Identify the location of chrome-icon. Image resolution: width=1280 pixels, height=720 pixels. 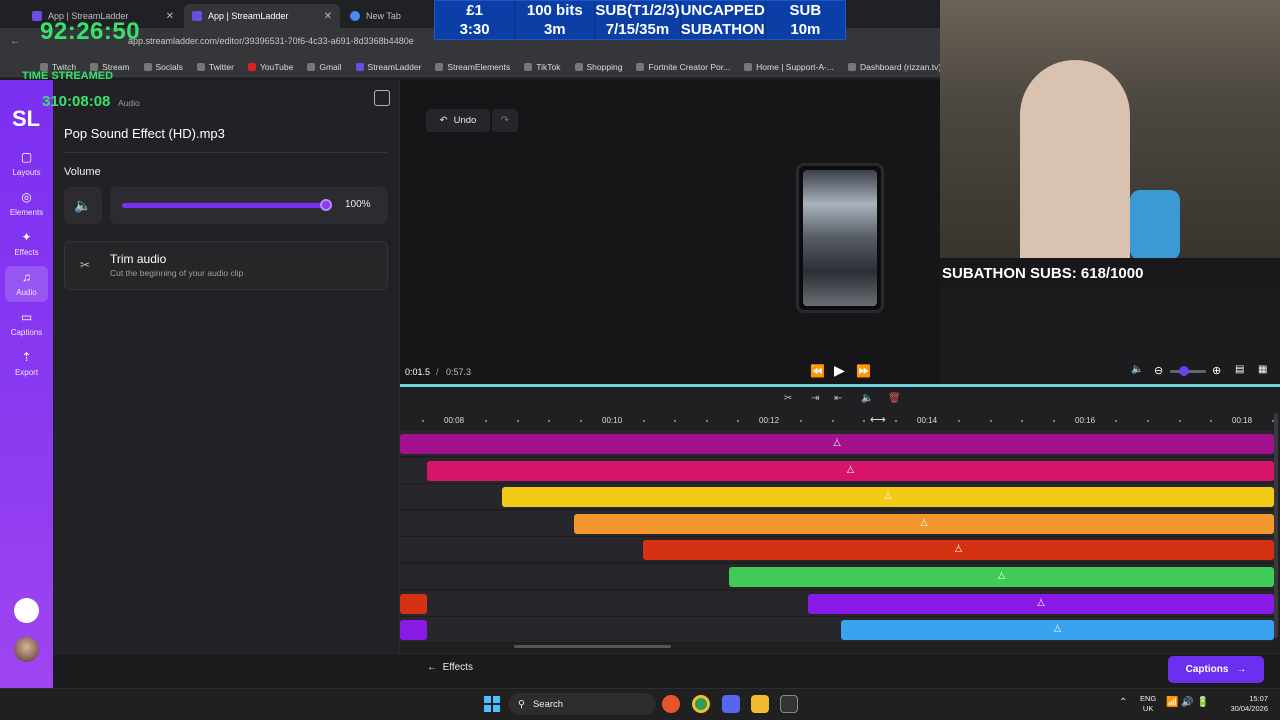
(701, 704).